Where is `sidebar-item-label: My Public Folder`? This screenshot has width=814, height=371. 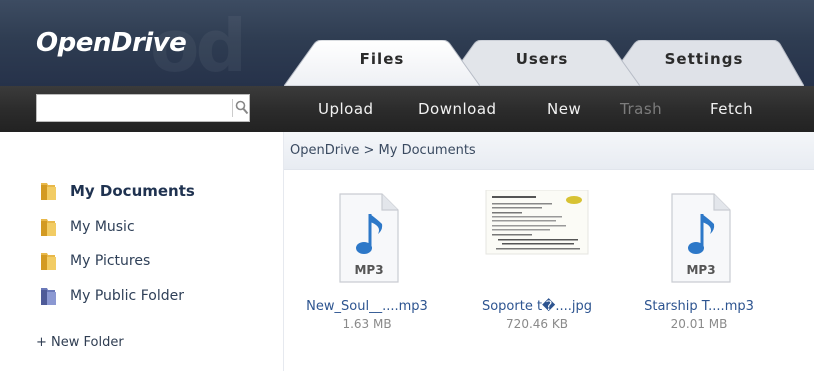 sidebar-item-label: My Public Folder is located at coordinates (127, 296).